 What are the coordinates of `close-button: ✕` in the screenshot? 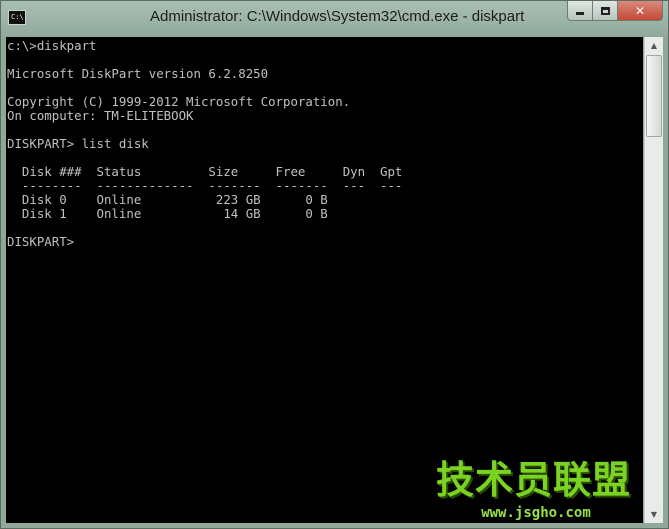 It's located at (640, 11).